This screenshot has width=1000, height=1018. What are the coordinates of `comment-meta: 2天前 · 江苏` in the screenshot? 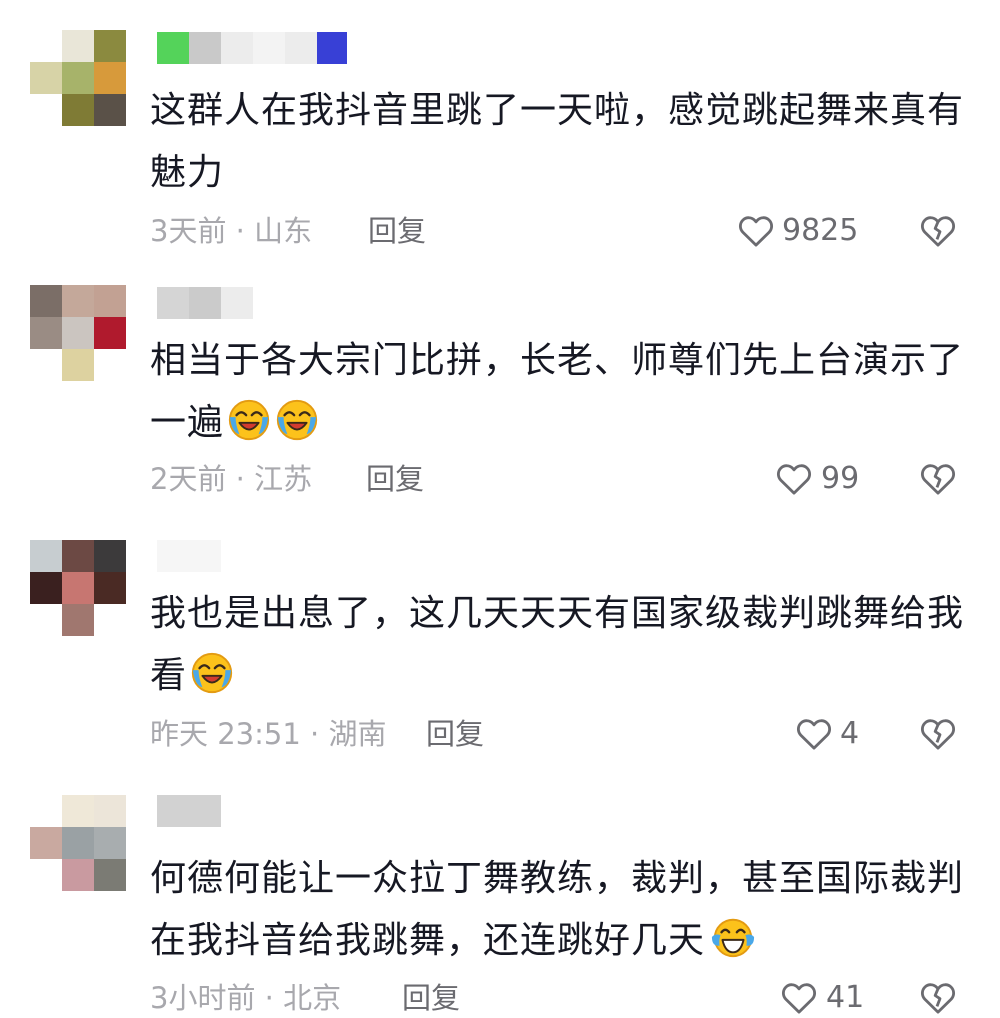 It's located at (231, 479).